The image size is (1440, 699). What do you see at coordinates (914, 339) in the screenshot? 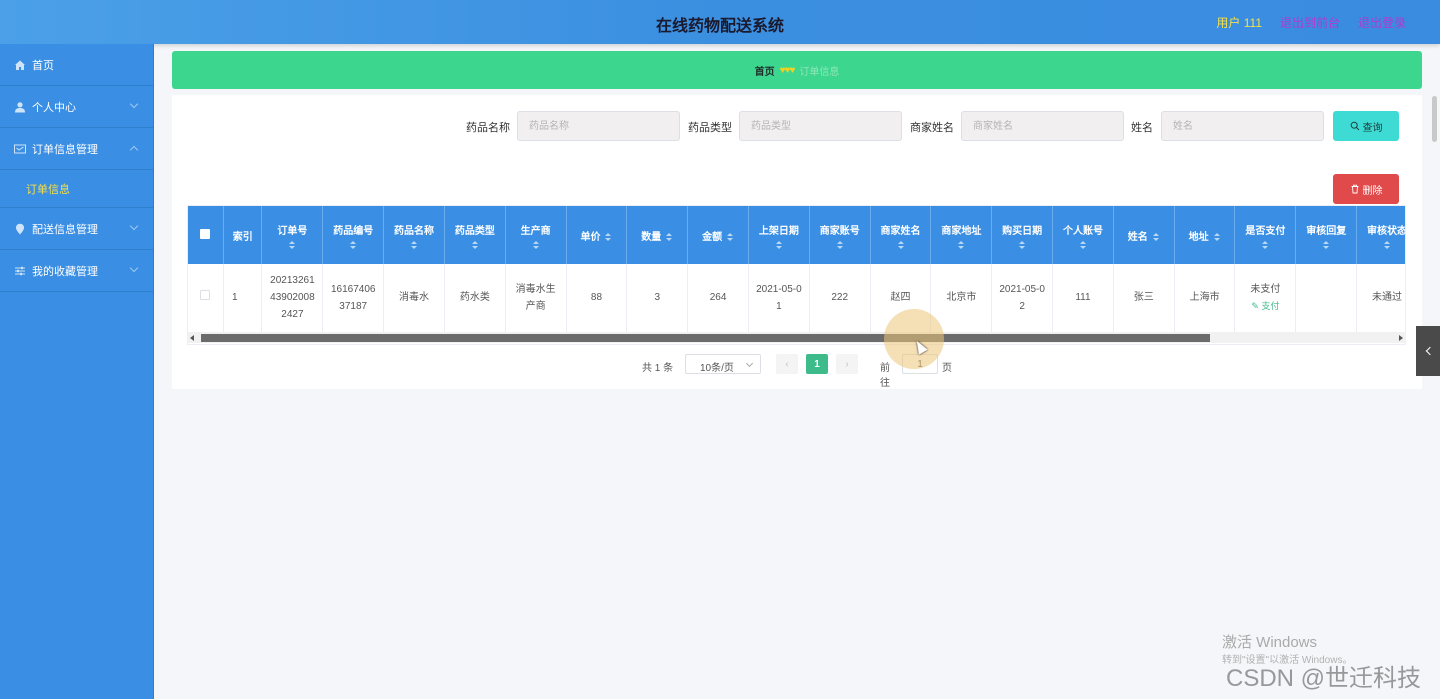
I see `cursor-highlight` at bounding box center [914, 339].